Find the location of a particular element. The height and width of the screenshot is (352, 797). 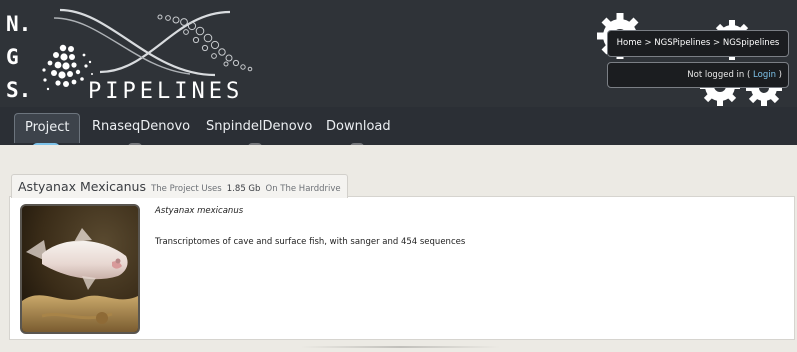

login-paren-close: ) is located at coordinates (780, 75).